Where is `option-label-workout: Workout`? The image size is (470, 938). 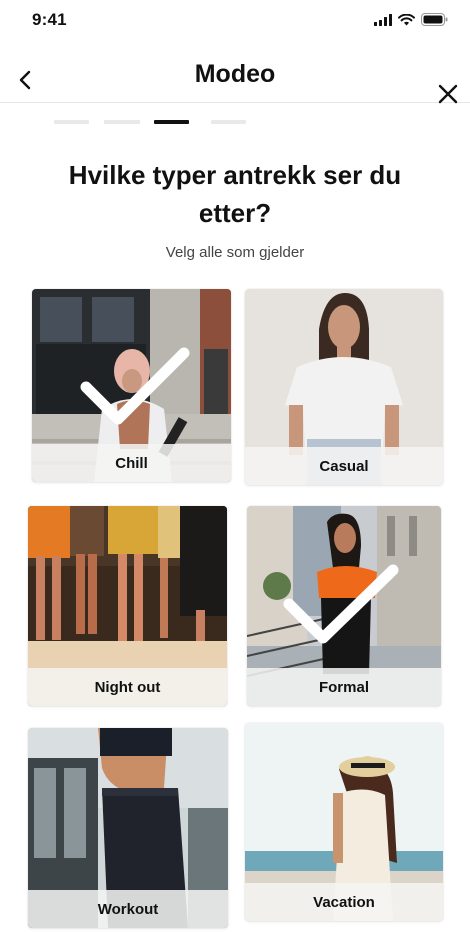 option-label-workout: Workout is located at coordinates (128, 909).